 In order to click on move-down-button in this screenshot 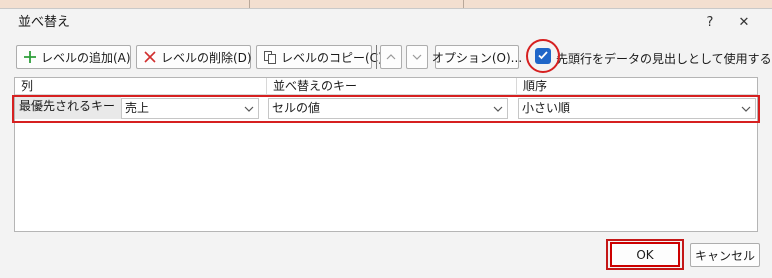, I will do `click(417, 57)`.